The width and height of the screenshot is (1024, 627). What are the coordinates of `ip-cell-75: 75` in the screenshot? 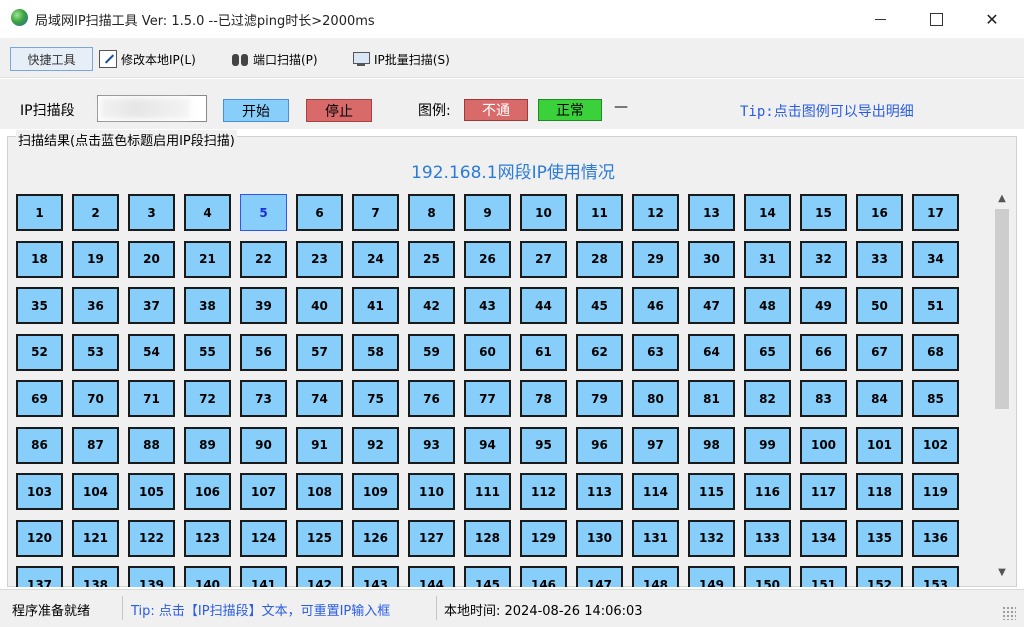 It's located at (375, 398).